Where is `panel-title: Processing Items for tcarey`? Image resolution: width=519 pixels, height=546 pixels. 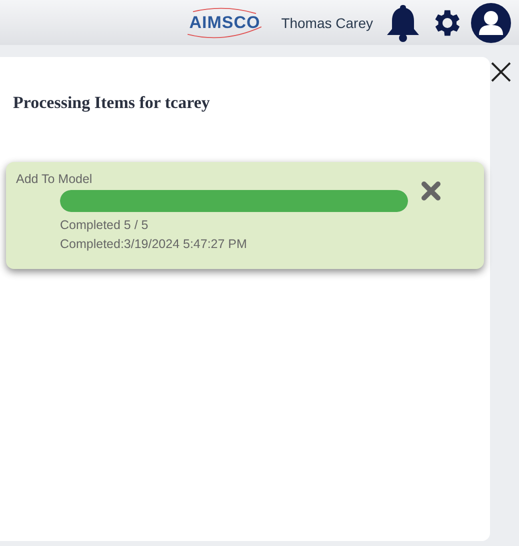
panel-title: Processing Items for tcarey is located at coordinates (112, 103).